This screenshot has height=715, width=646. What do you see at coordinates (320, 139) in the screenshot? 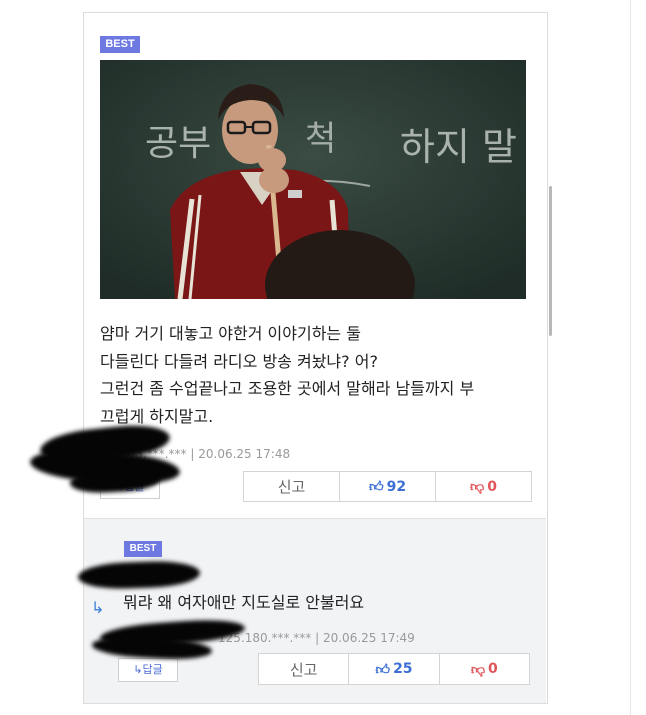
I see `svg-text: 척` at bounding box center [320, 139].